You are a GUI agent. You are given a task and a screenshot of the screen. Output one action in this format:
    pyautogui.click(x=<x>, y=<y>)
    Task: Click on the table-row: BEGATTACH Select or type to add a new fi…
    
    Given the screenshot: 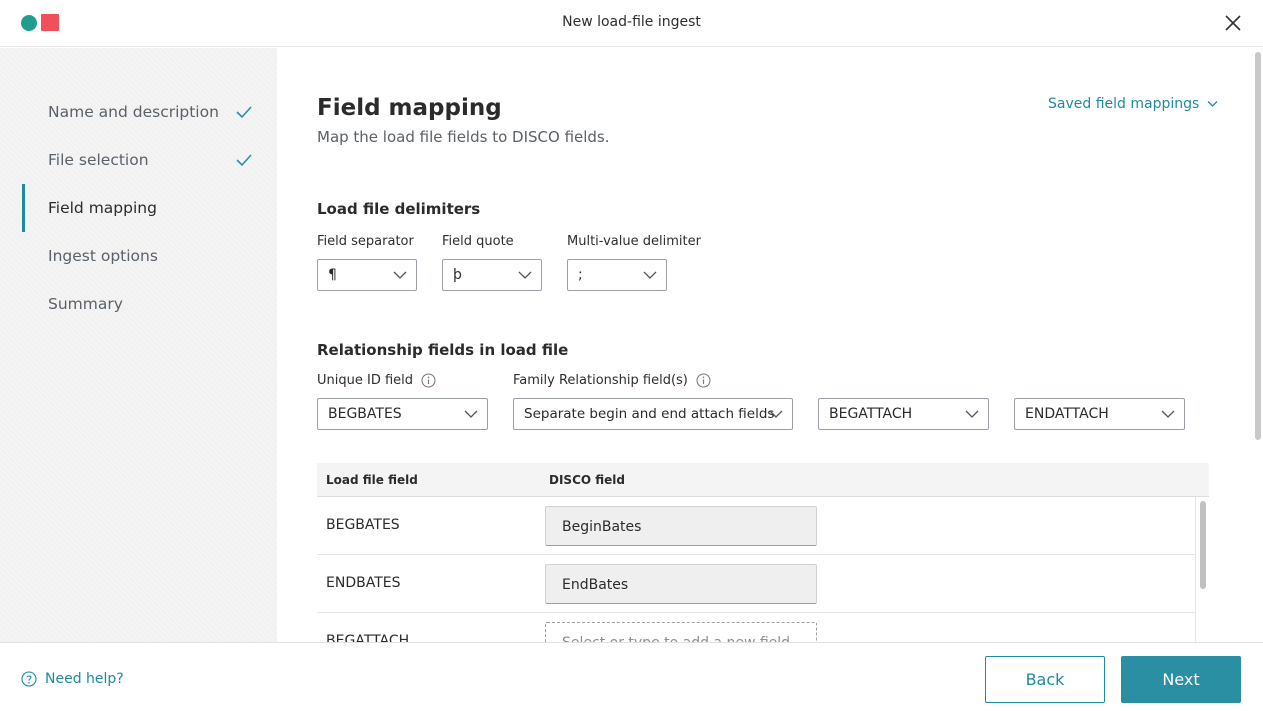 What is the action you would take?
    pyautogui.click(x=756, y=627)
    